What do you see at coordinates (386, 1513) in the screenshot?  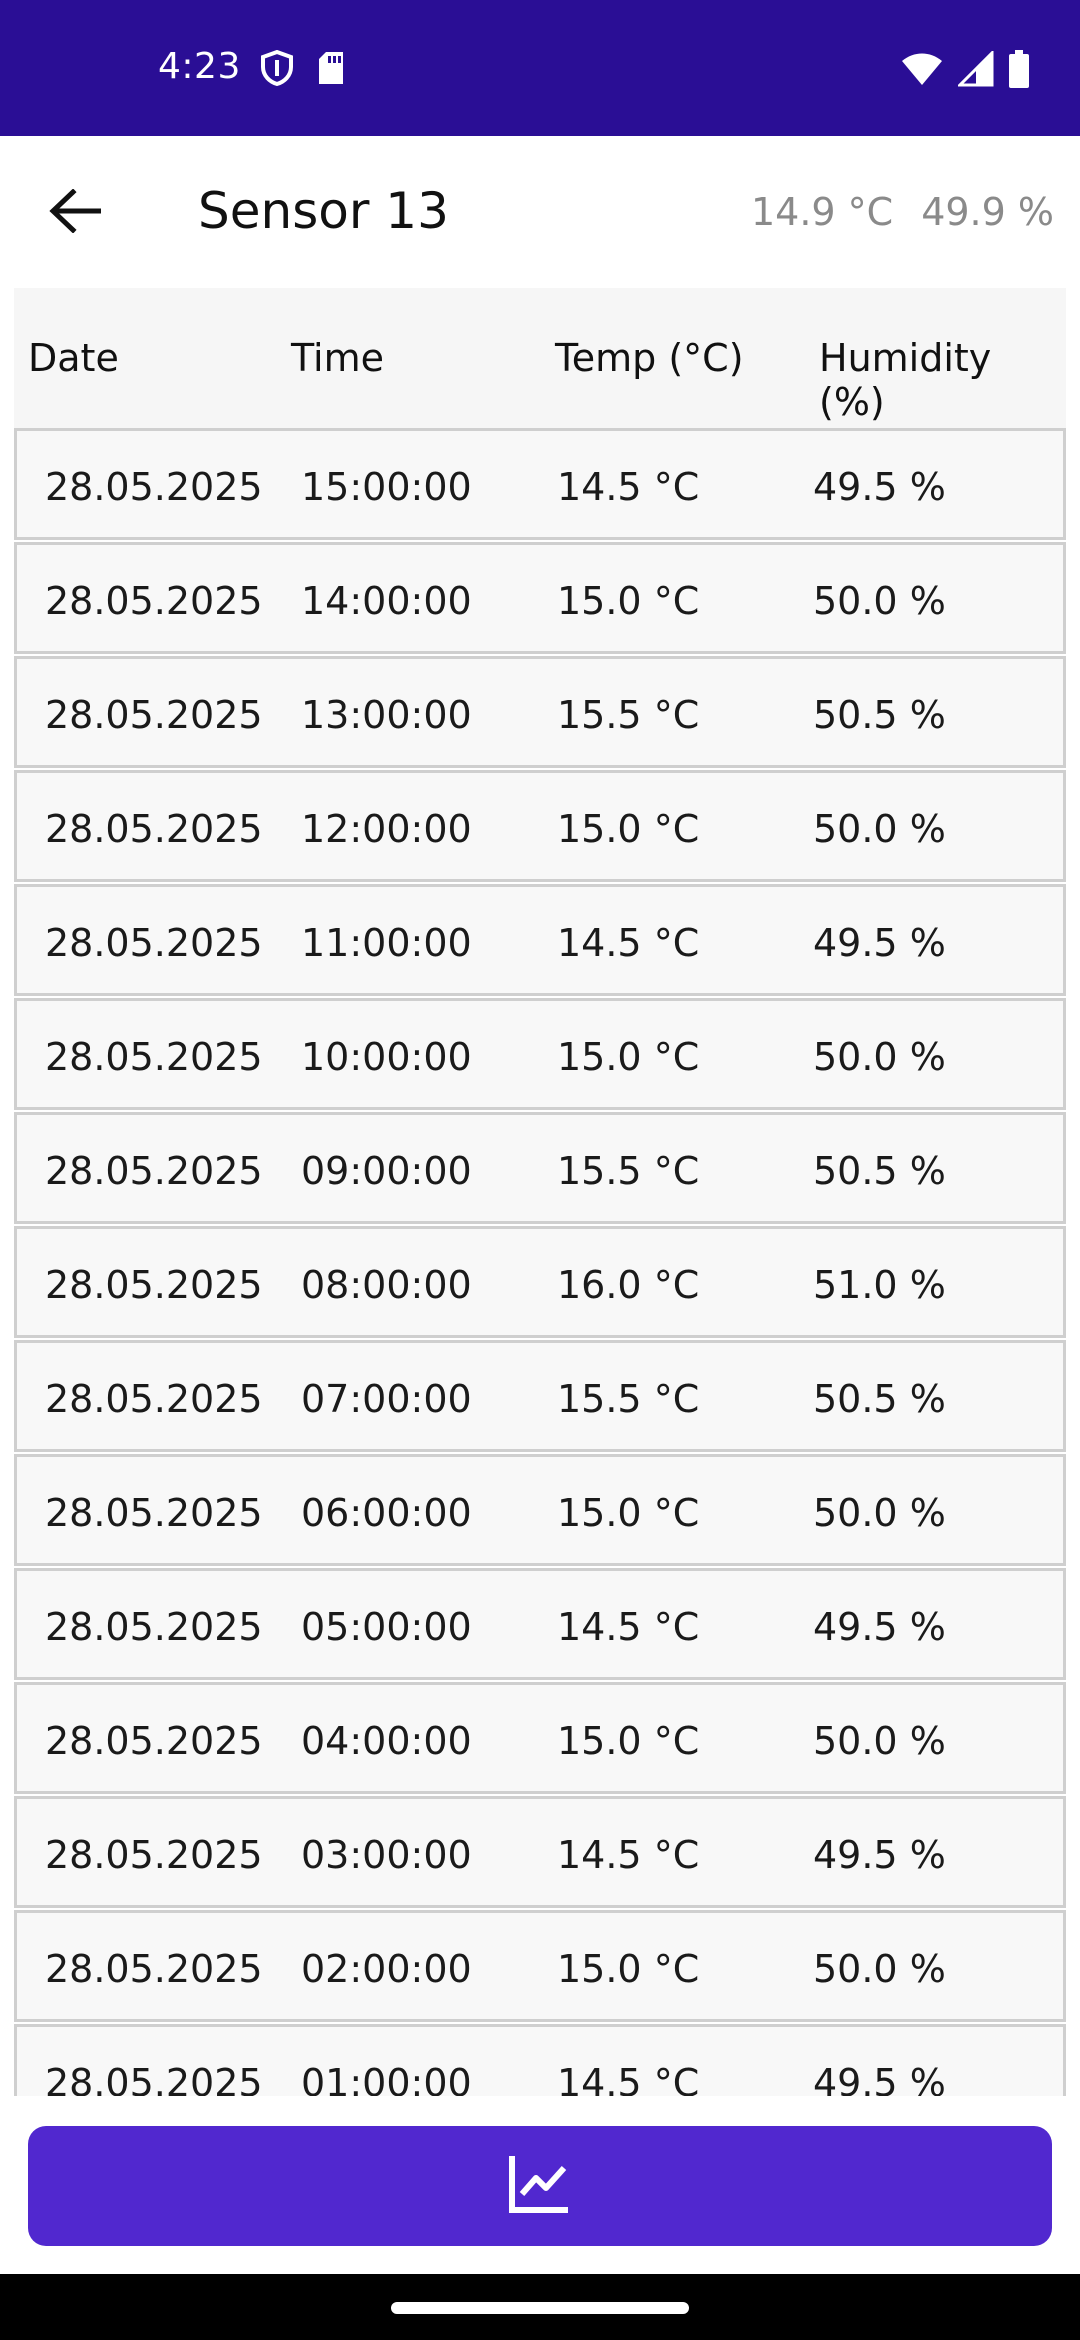 I see `cell-time: 06:00:00` at bounding box center [386, 1513].